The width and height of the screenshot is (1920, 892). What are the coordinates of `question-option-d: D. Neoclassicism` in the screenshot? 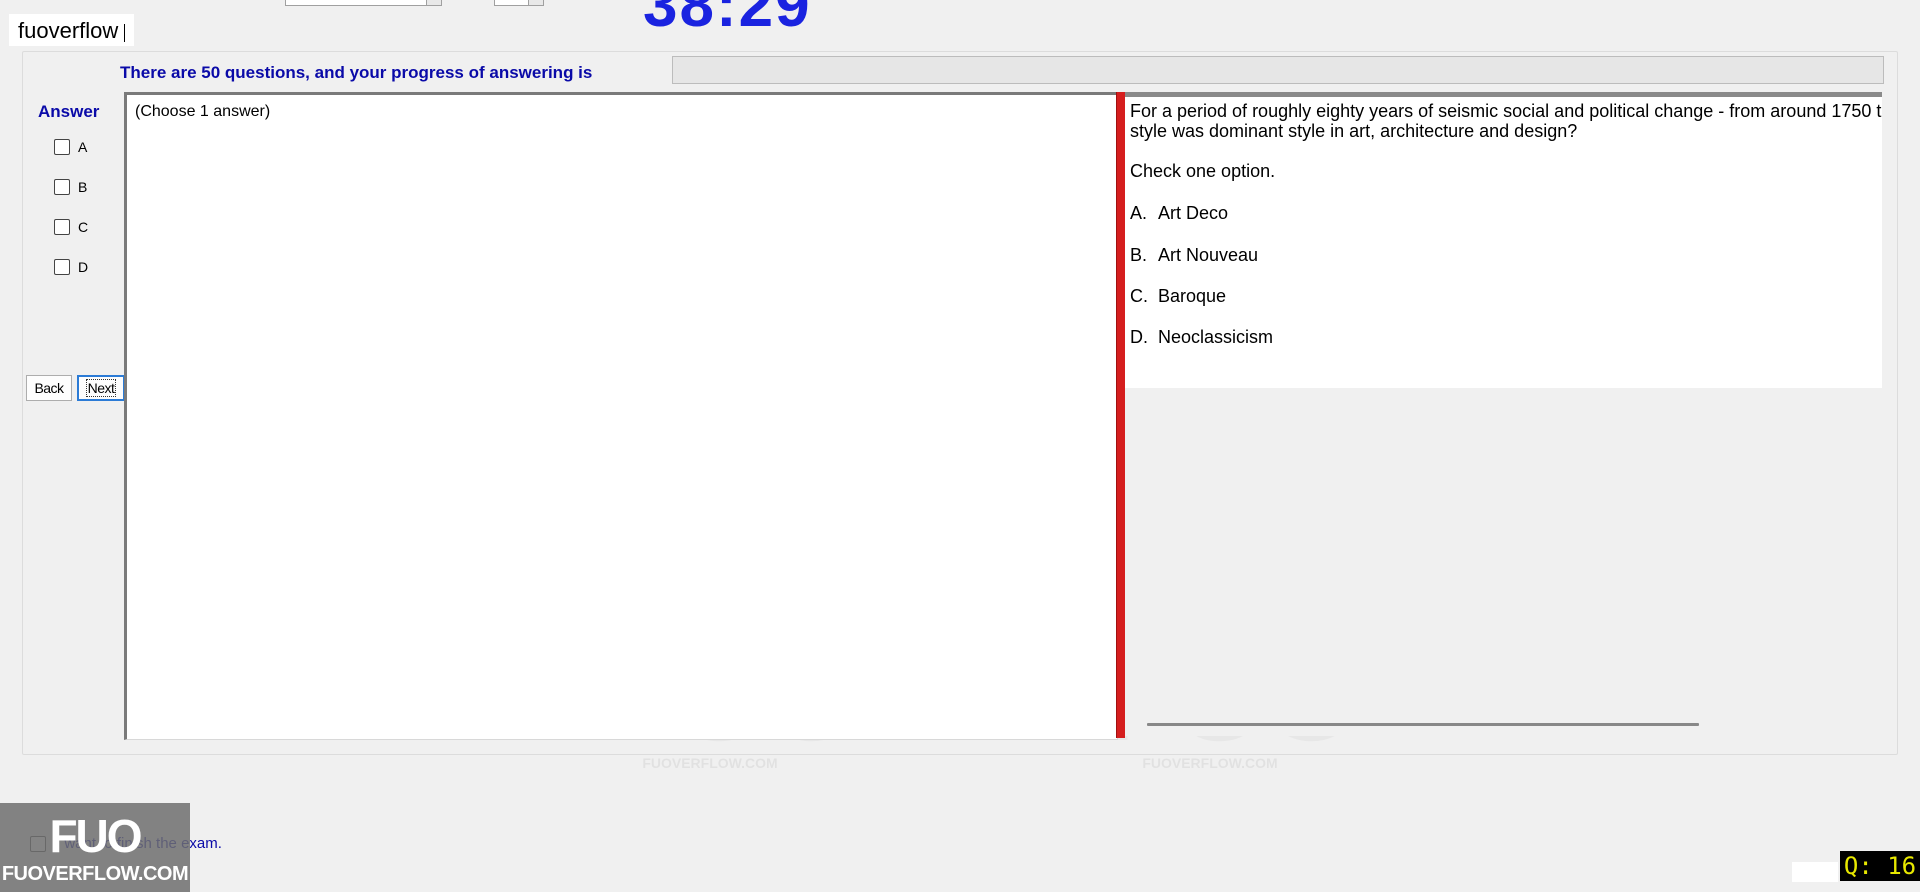 It's located at (1201, 337).